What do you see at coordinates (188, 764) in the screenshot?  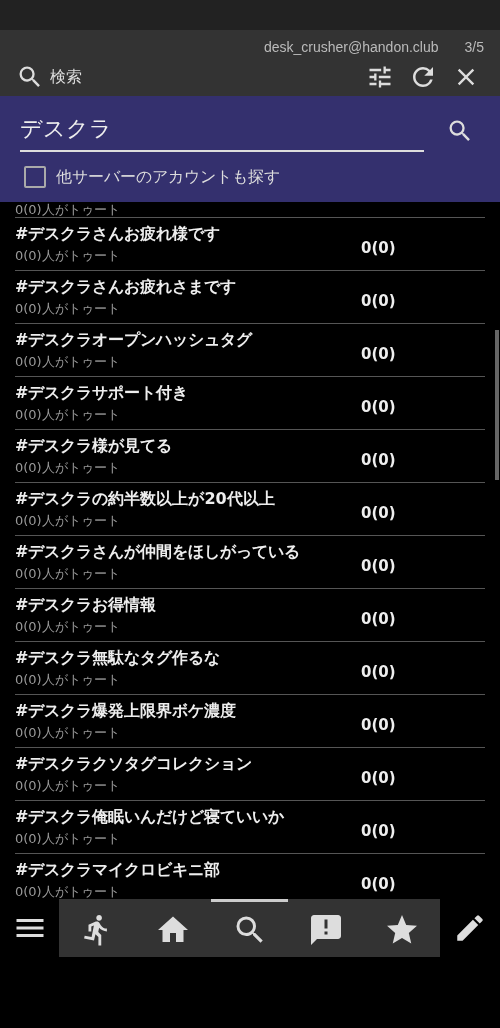 I see `hashtag-title: #デスクラクソタグコレクション` at bounding box center [188, 764].